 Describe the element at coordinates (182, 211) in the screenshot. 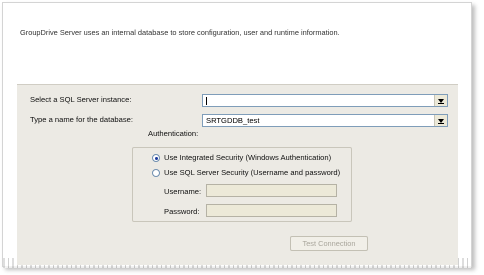

I see `password-label: Password:` at that location.